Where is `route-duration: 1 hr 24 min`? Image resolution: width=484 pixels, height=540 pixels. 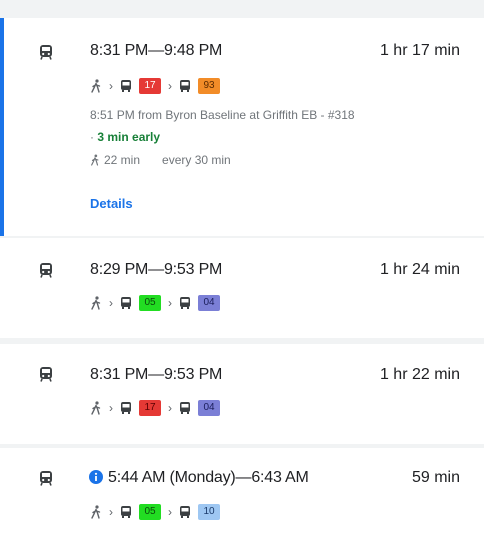 route-duration: 1 hr 24 min is located at coordinates (419, 269).